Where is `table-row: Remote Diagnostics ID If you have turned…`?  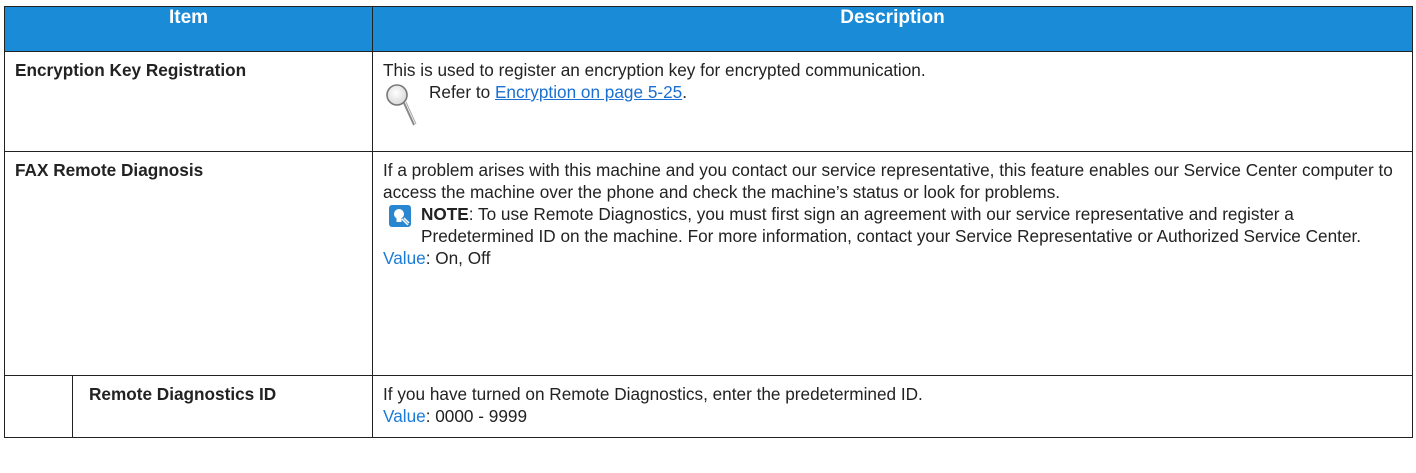 table-row: Remote Diagnostics ID If you have turned… is located at coordinates (709, 406).